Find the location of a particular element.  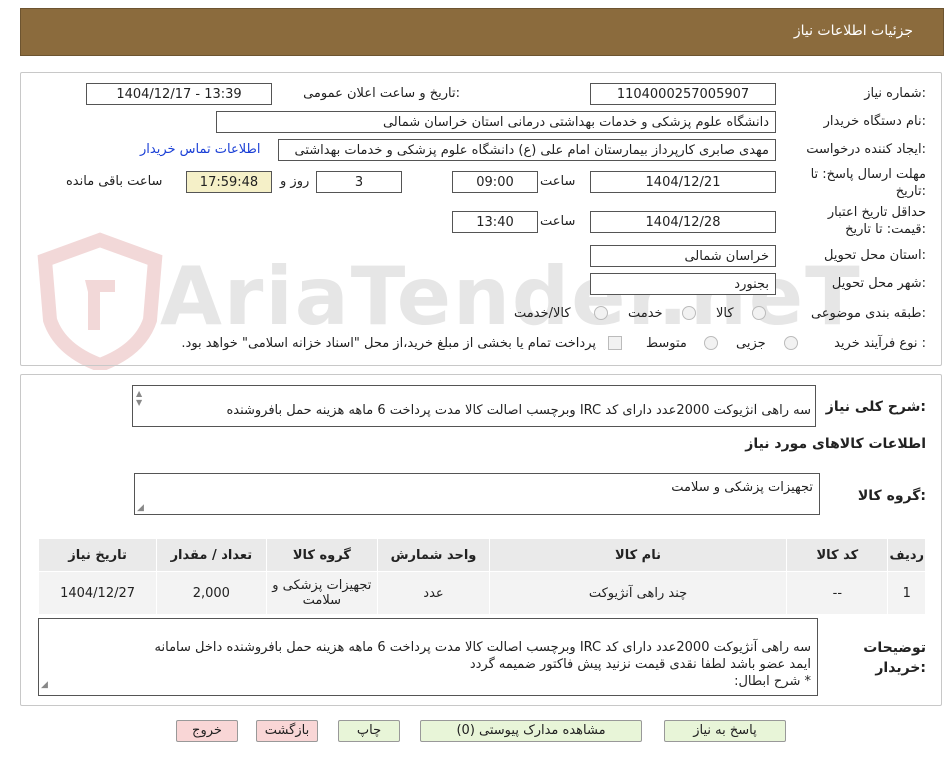

cell-date: 1404/12/27 is located at coordinates (97, 593).